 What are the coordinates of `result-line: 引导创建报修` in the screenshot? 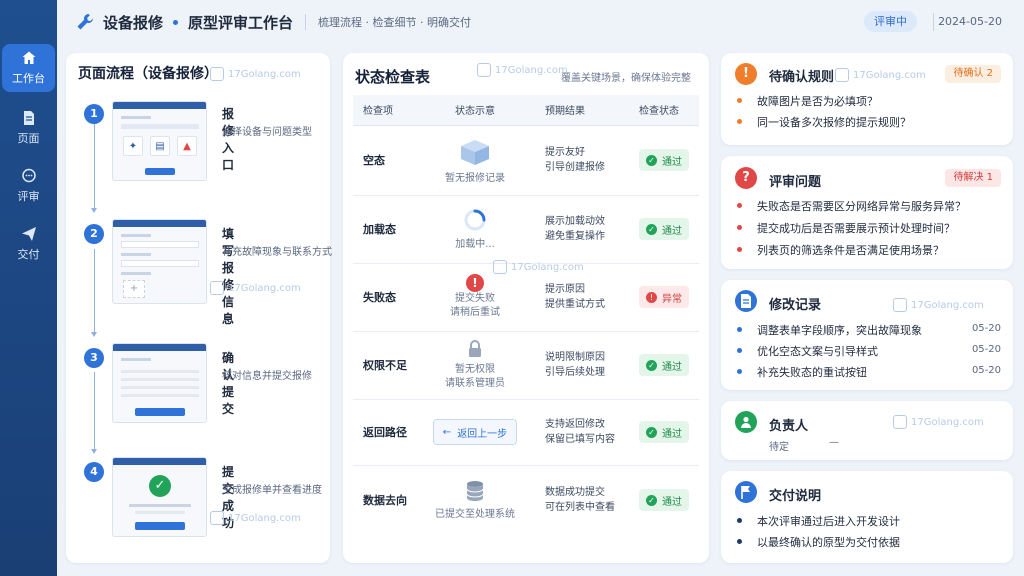 It's located at (575, 167).